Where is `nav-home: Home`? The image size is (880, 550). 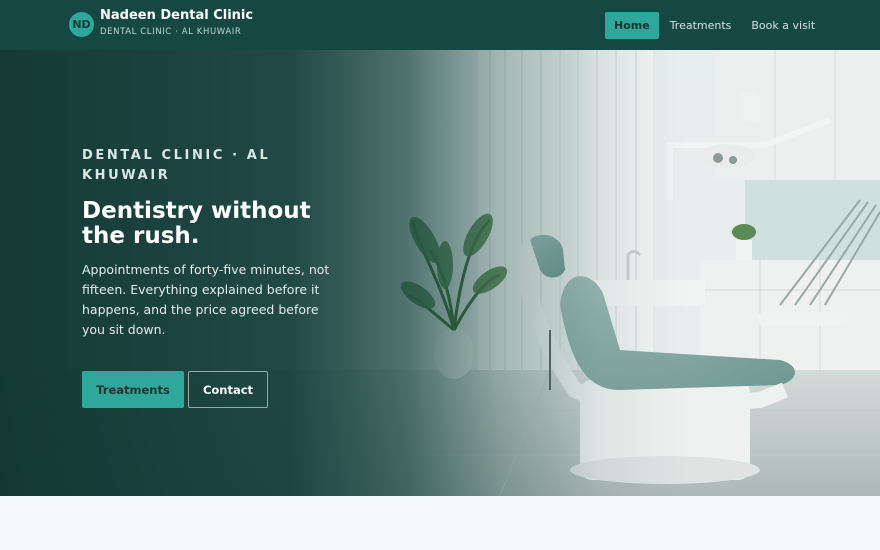 nav-home: Home is located at coordinates (632, 25).